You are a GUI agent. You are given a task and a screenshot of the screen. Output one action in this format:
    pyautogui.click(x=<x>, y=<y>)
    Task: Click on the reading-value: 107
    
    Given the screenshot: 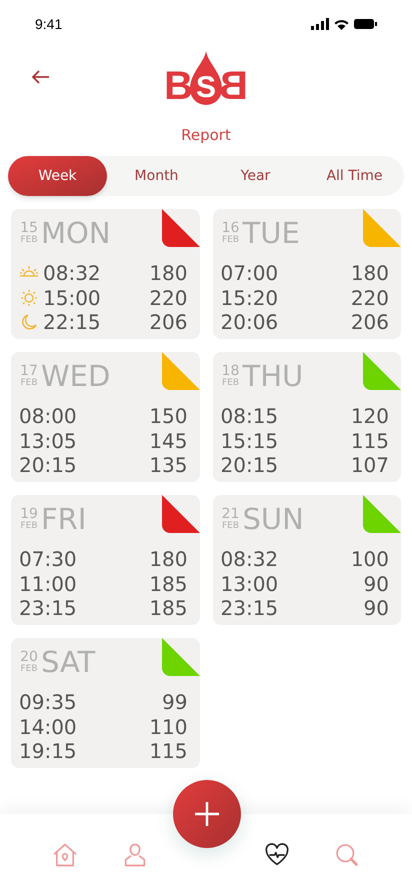 What is the action you would take?
    pyautogui.click(x=370, y=465)
    